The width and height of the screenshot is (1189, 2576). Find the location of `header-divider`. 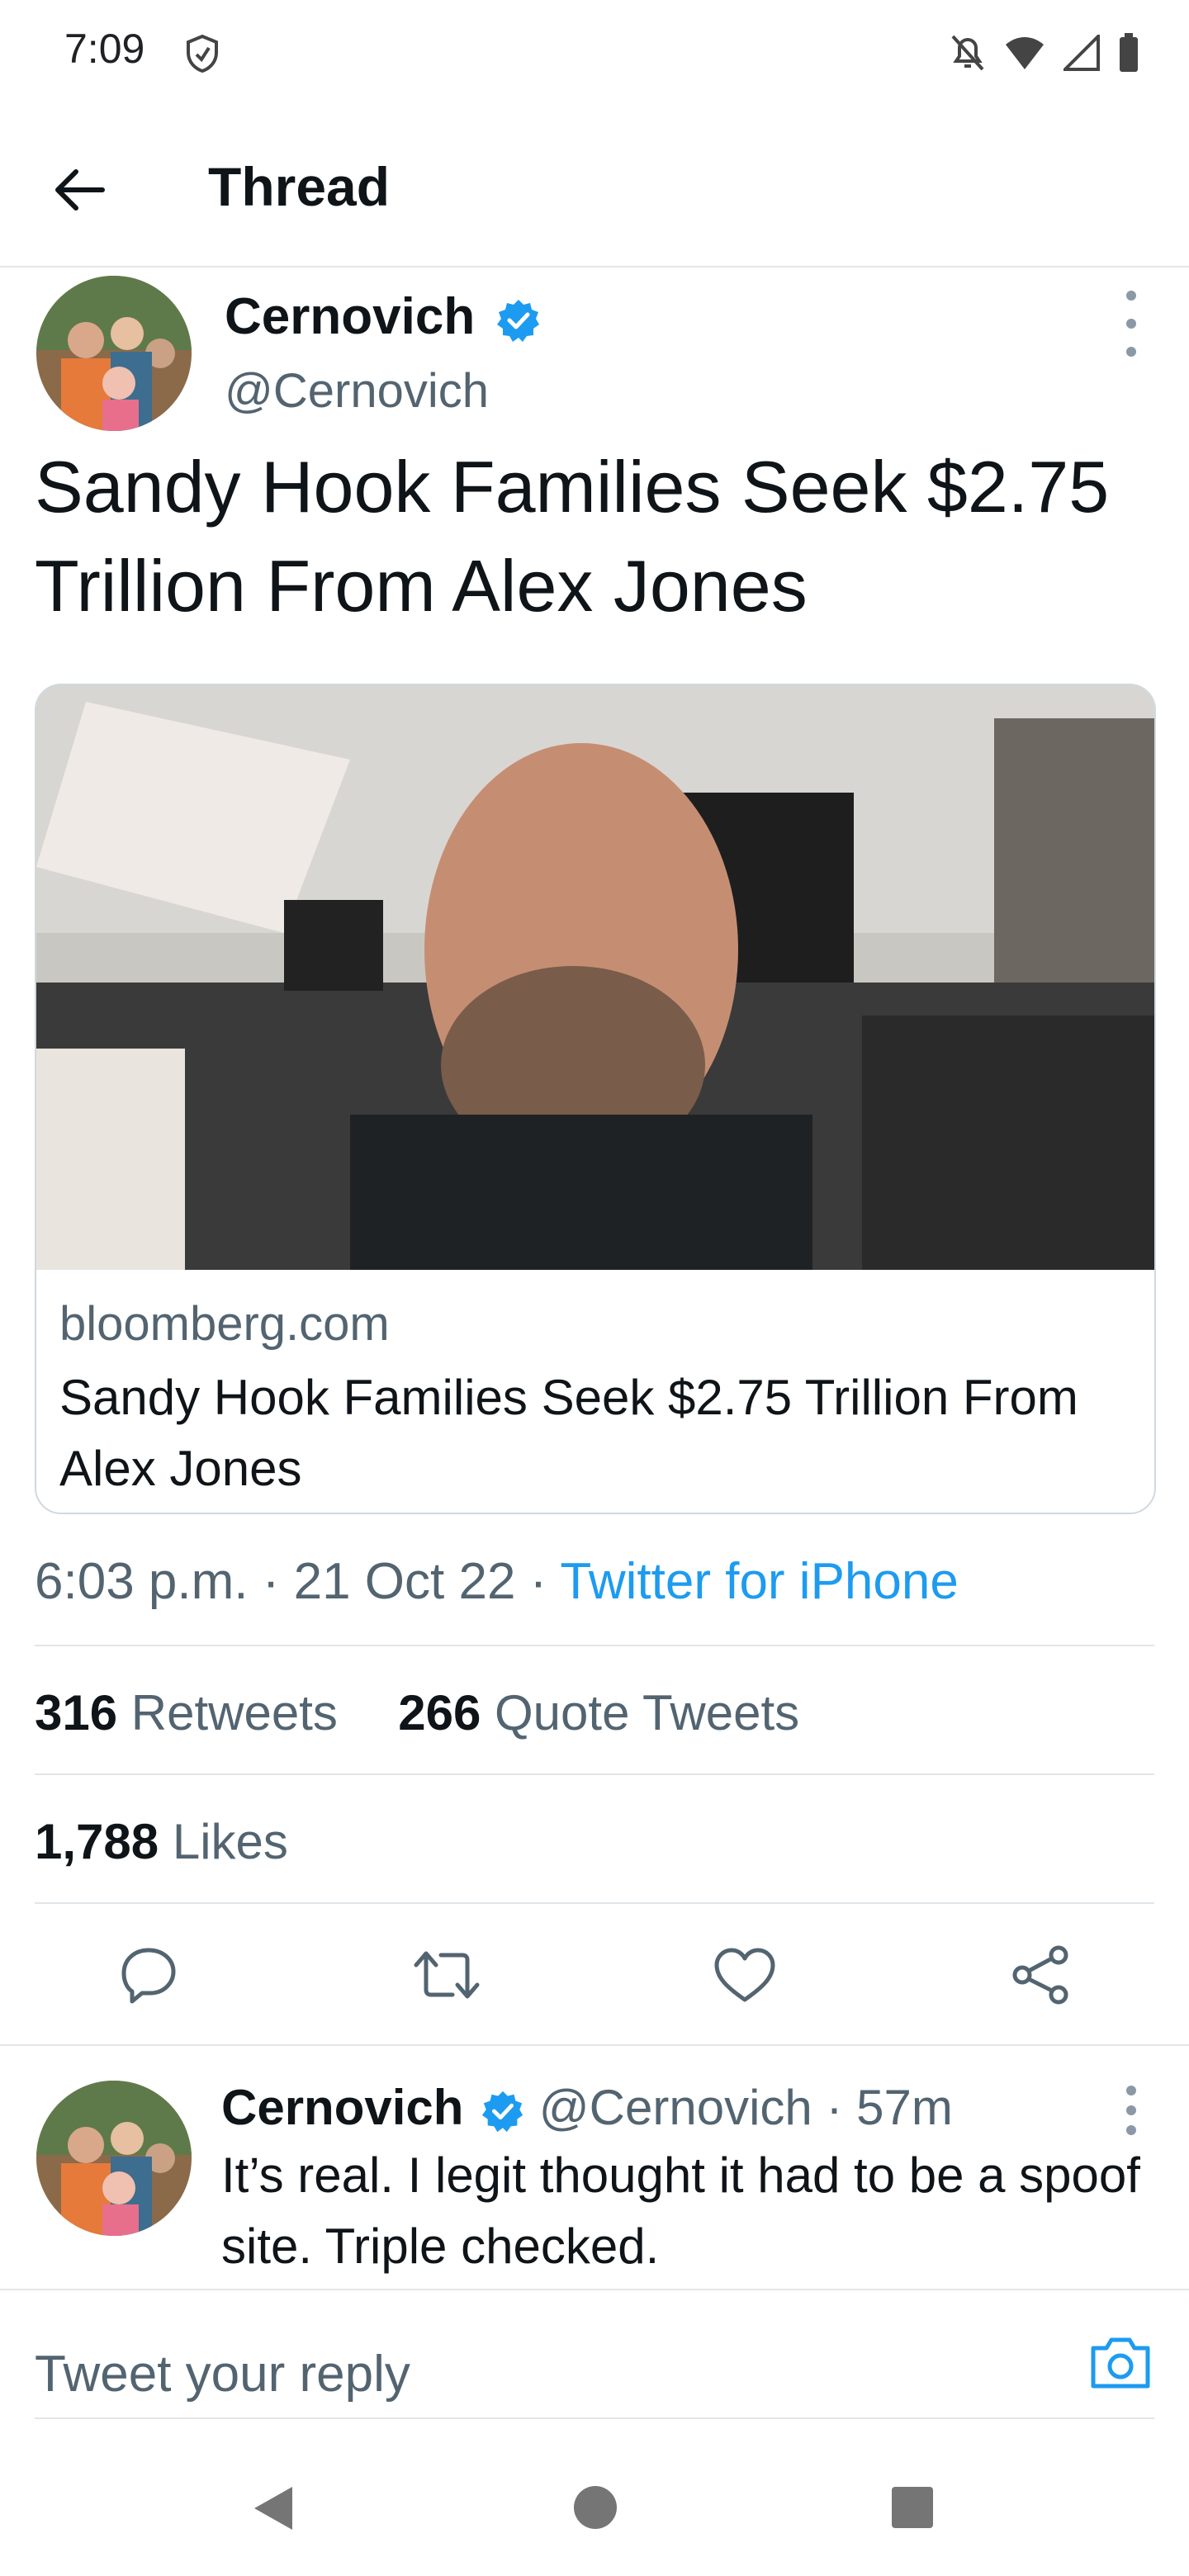

header-divider is located at coordinates (594, 267).